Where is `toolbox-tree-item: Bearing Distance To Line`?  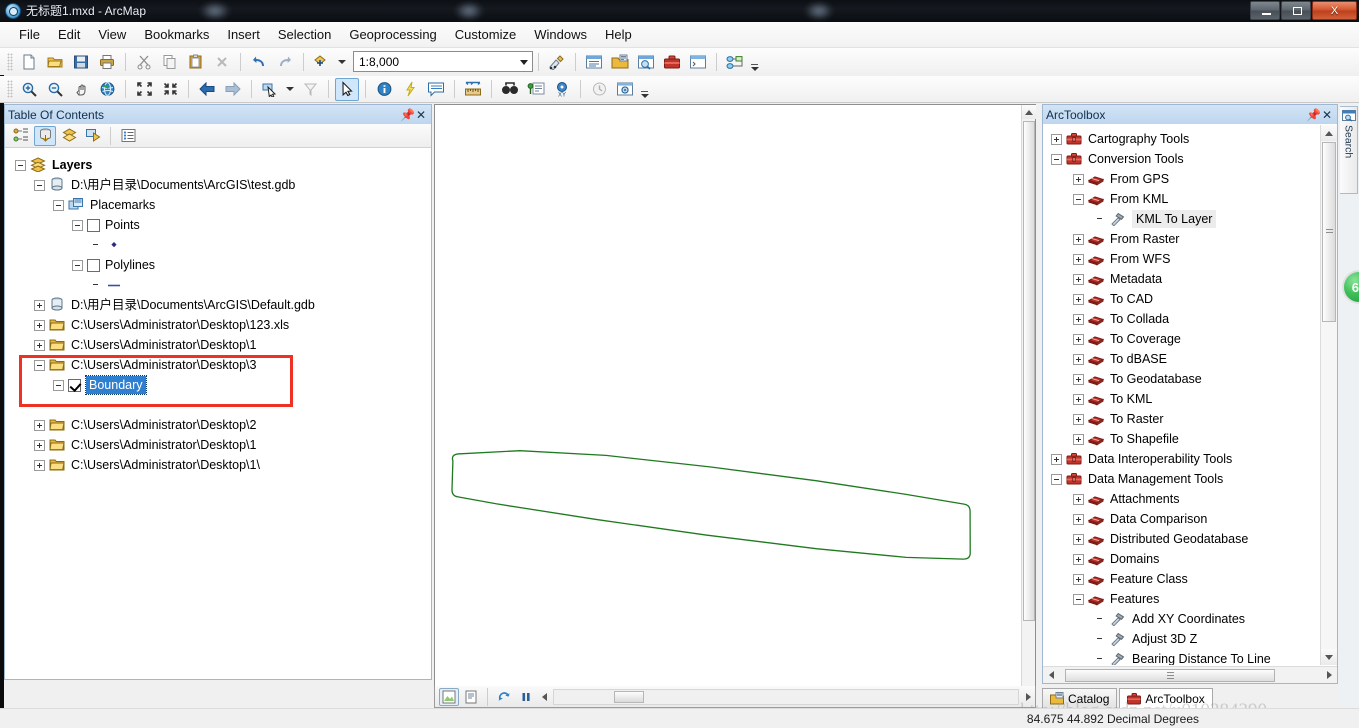 toolbox-tree-item: Bearing Distance To Line is located at coordinates (1181, 657).